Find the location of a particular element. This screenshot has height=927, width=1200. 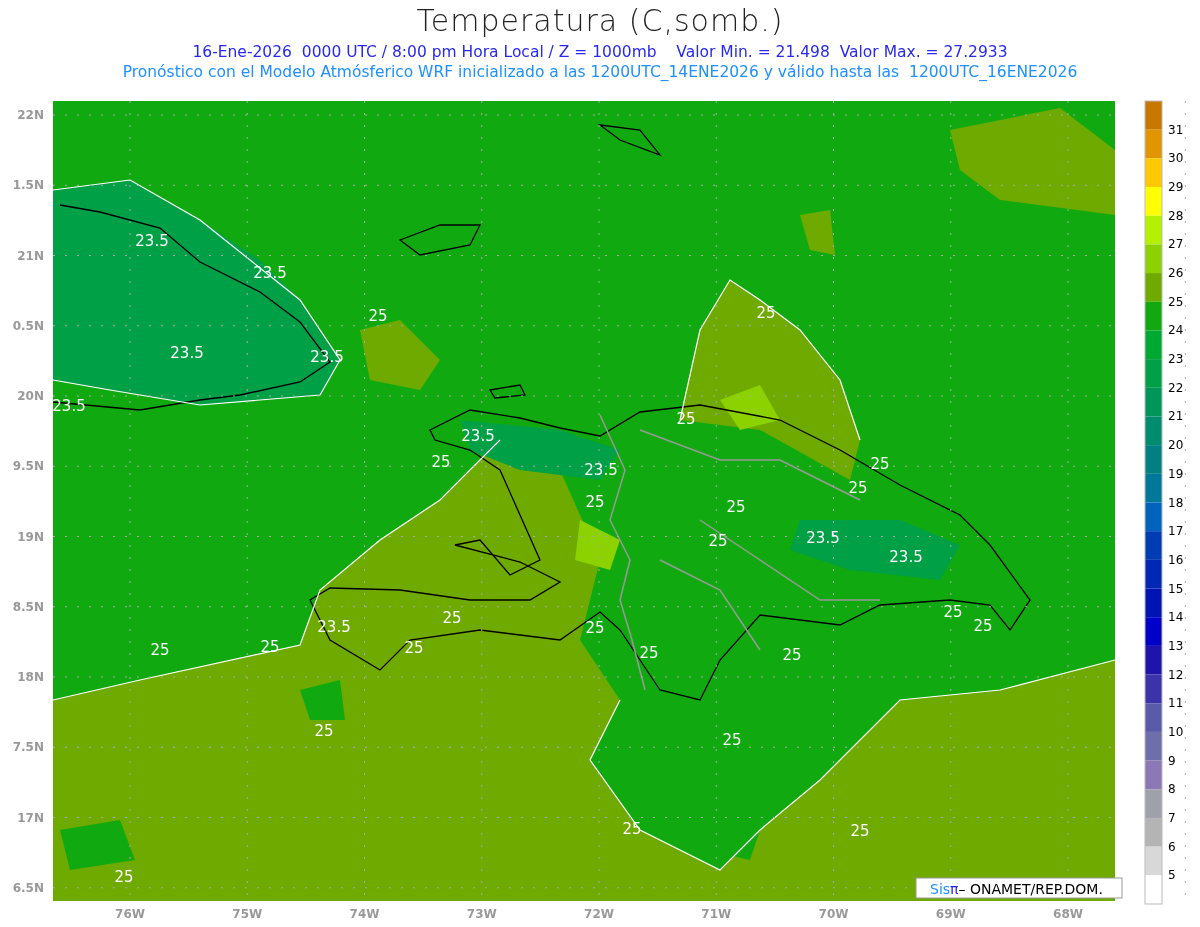

scale-label: 25 is located at coordinates (1176, 301).